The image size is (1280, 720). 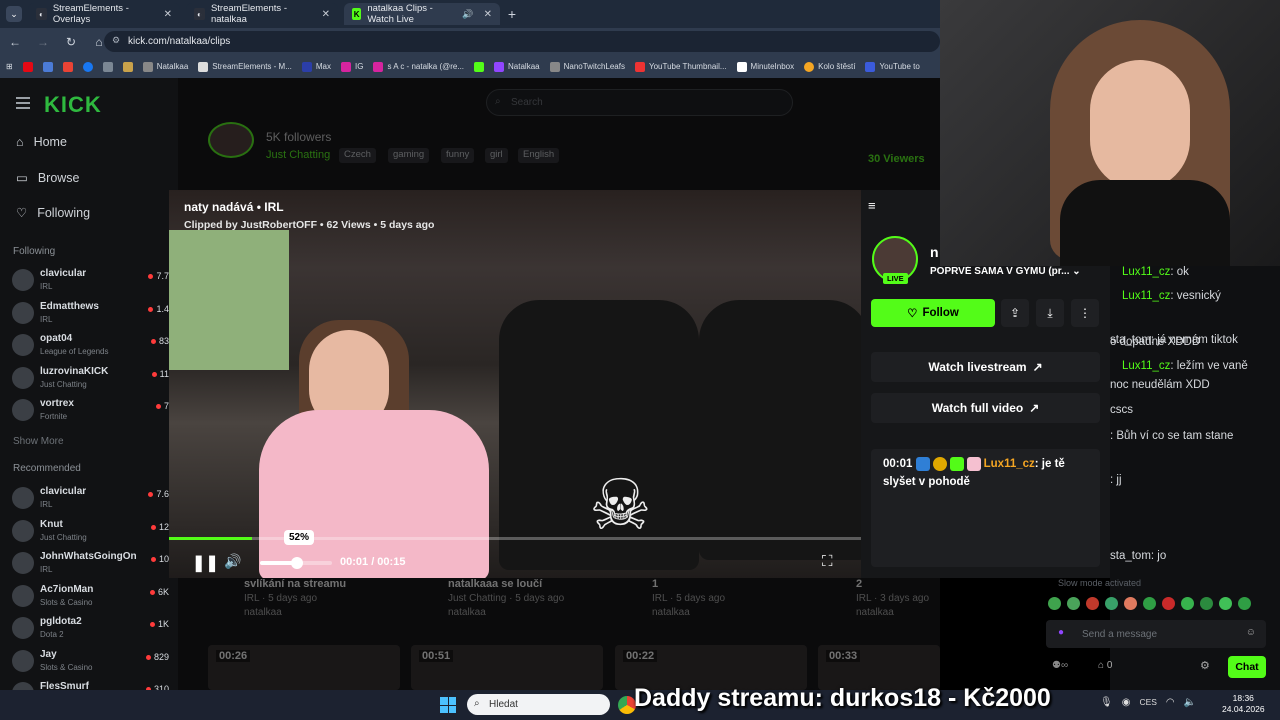 What do you see at coordinates (517, 66) in the screenshot?
I see `bookmark-natalkaa-2: Natalkaa` at bounding box center [517, 66].